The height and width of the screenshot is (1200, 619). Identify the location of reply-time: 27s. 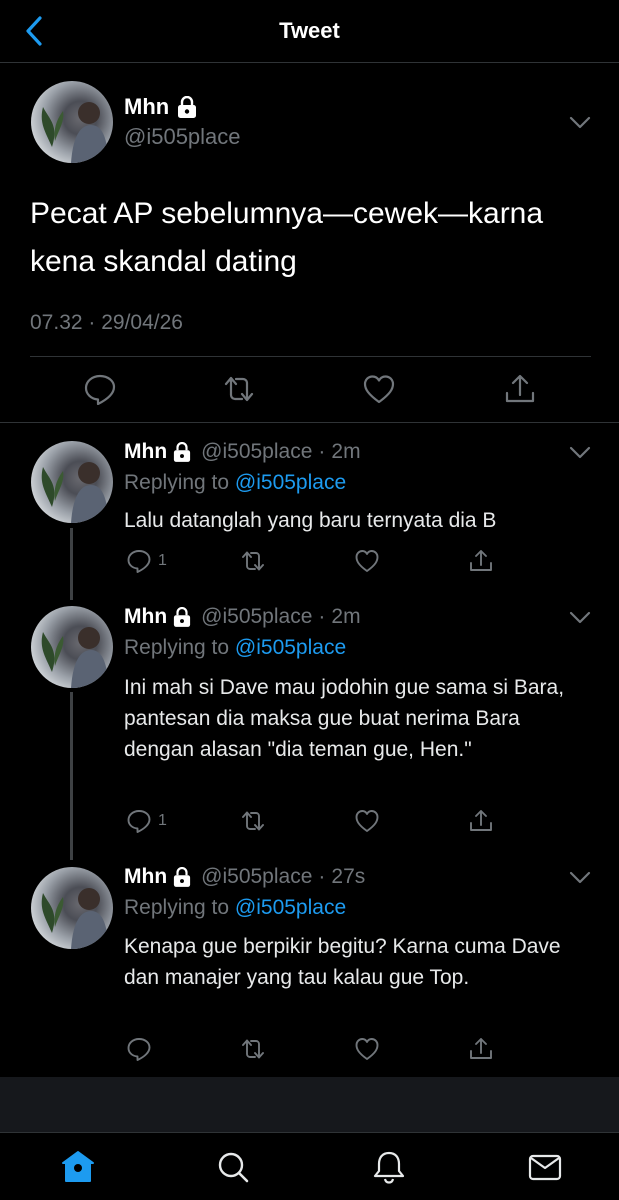
(348, 876).